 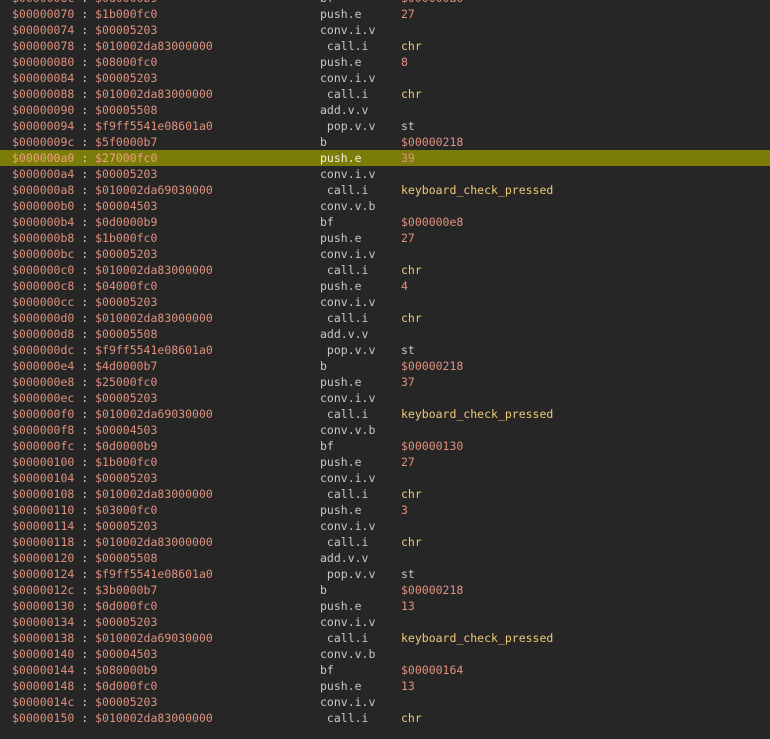 I want to click on instruction-location: $000000d8 : $00005508, so click(x=84, y=334).